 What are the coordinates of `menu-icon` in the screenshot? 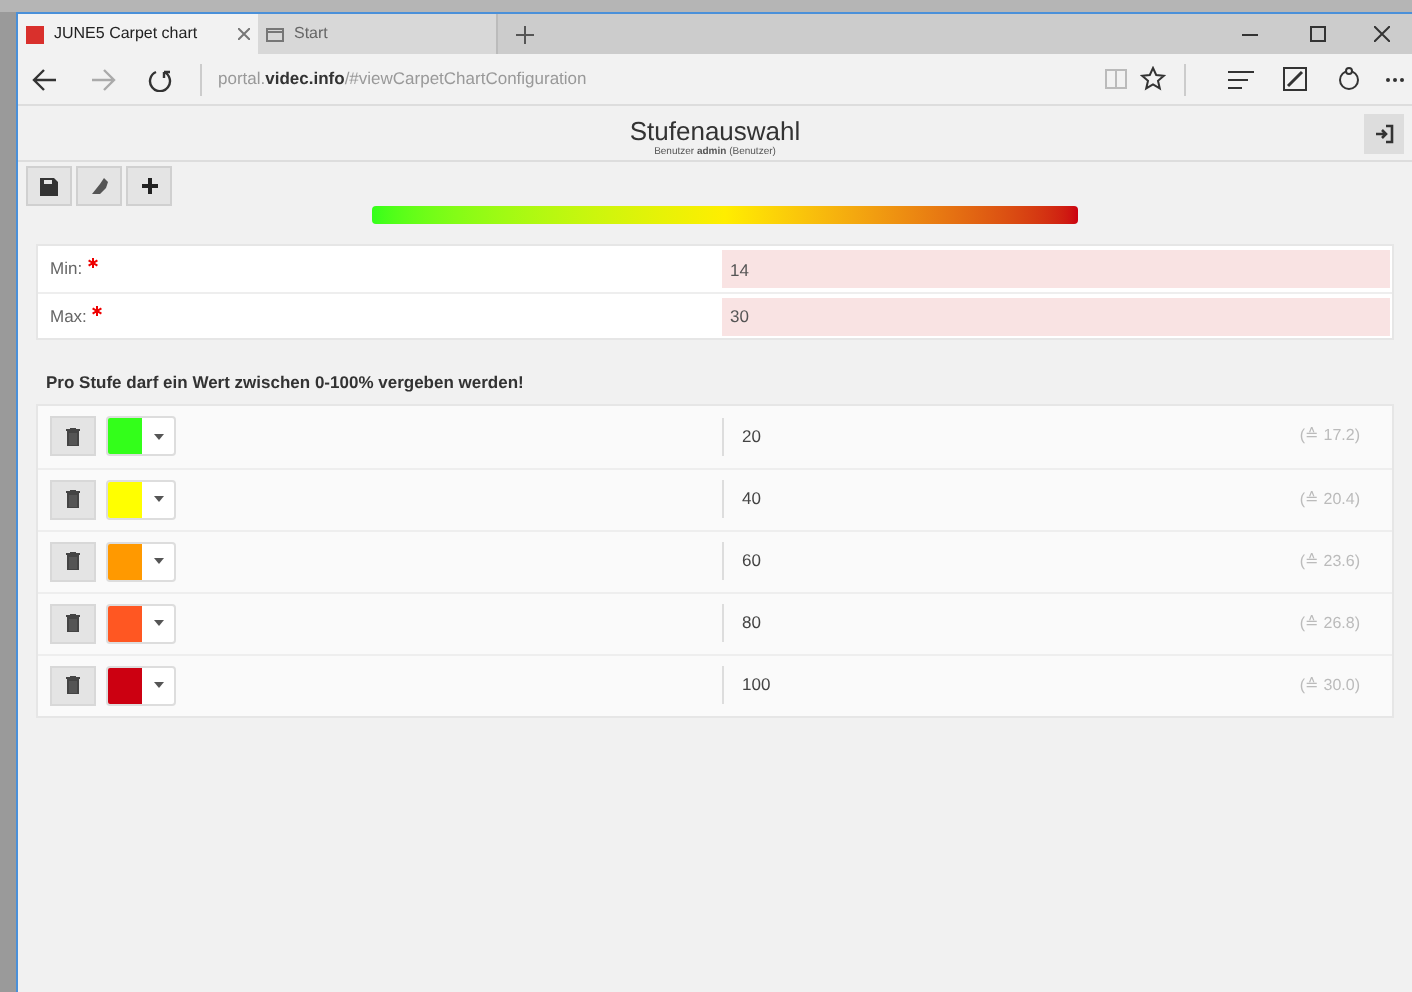 It's located at (1241, 79).